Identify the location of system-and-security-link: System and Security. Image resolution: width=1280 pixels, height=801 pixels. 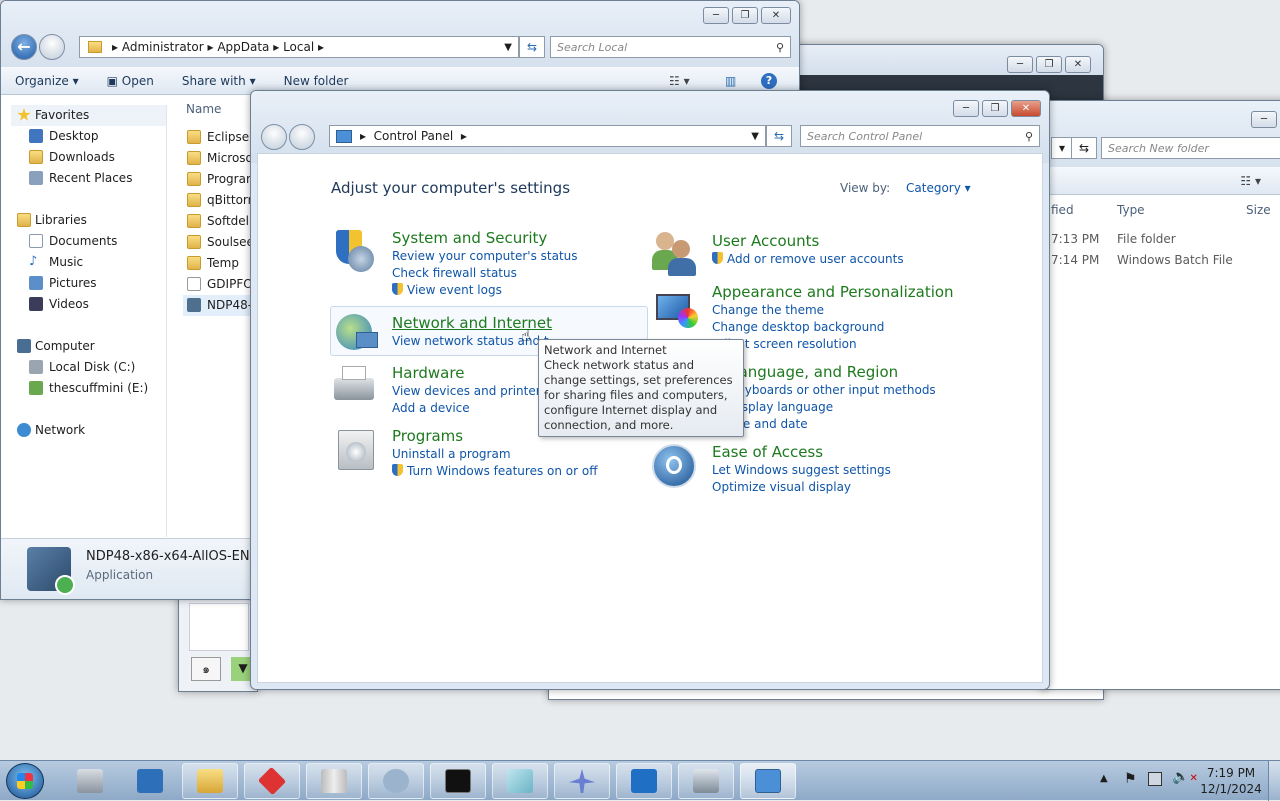
(542, 238).